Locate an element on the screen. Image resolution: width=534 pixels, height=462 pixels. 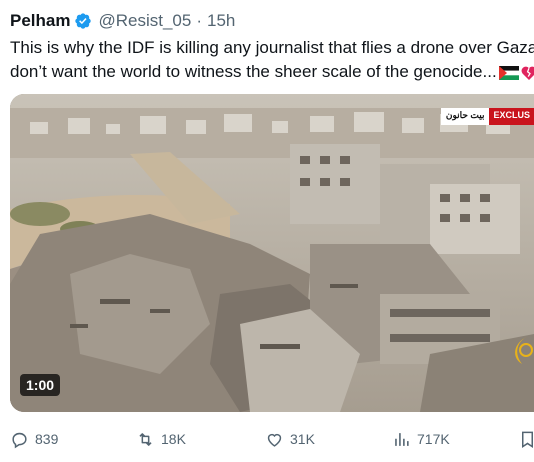
palestine-flag-icon is located at coordinates (508, 72).